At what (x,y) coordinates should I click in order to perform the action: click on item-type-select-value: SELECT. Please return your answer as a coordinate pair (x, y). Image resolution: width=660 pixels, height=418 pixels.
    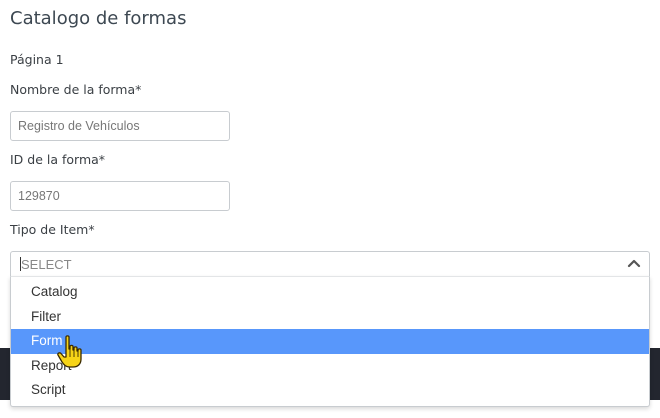
    Looking at the image, I should click on (46, 264).